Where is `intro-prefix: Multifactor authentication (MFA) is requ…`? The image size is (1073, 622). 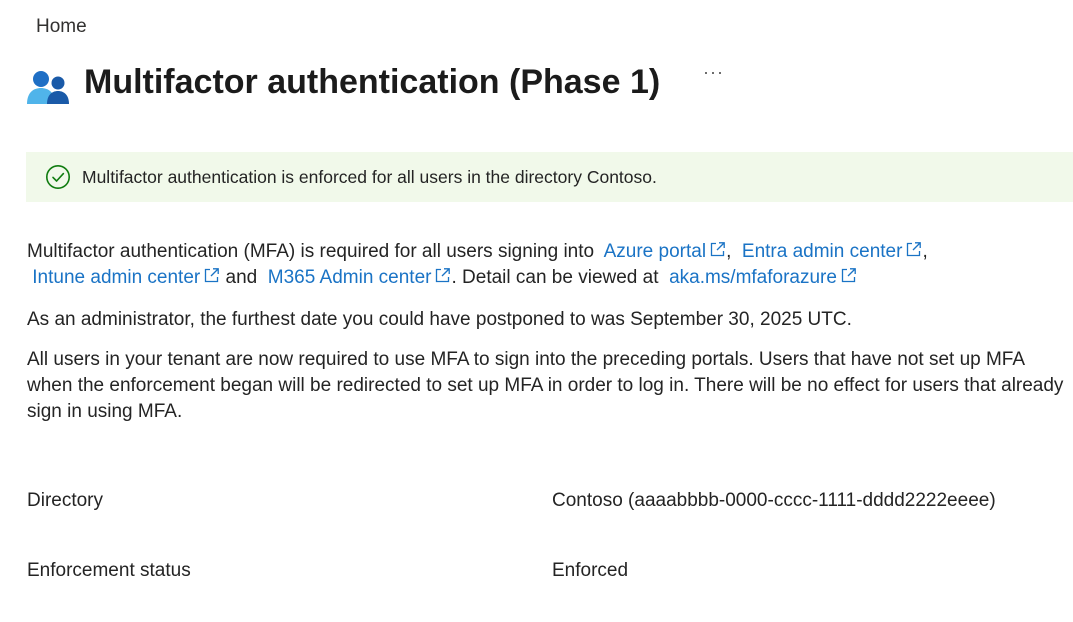 intro-prefix: Multifactor authentication (MFA) is requ… is located at coordinates (311, 251).